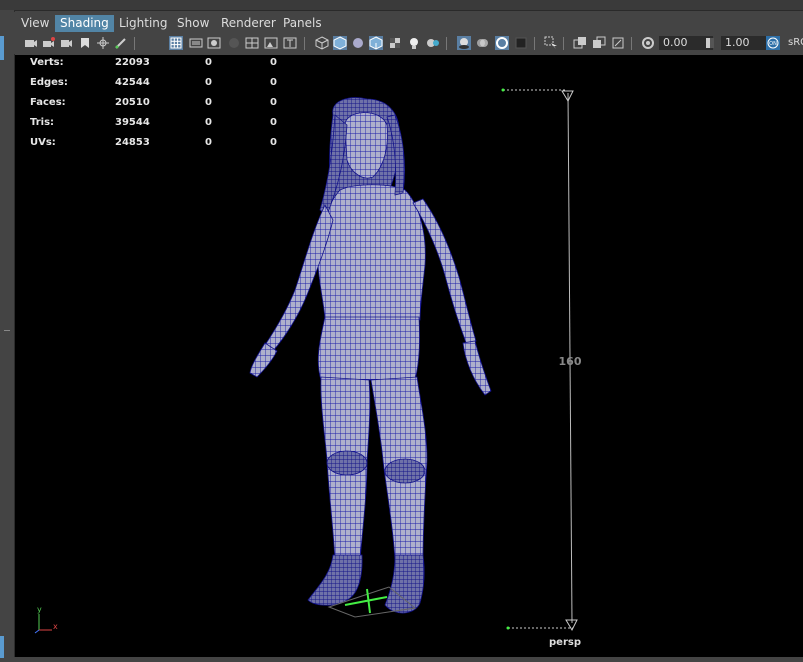  I want to click on motion-blur-icon, so click(483, 43).